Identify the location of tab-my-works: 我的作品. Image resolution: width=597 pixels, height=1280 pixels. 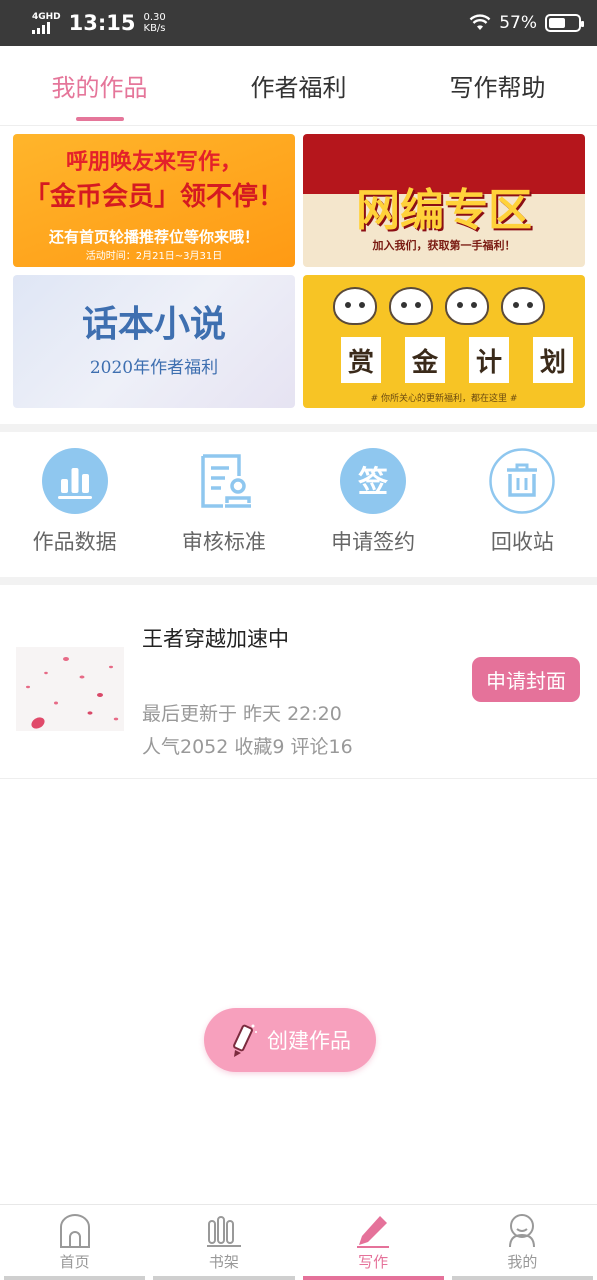
(99, 85).